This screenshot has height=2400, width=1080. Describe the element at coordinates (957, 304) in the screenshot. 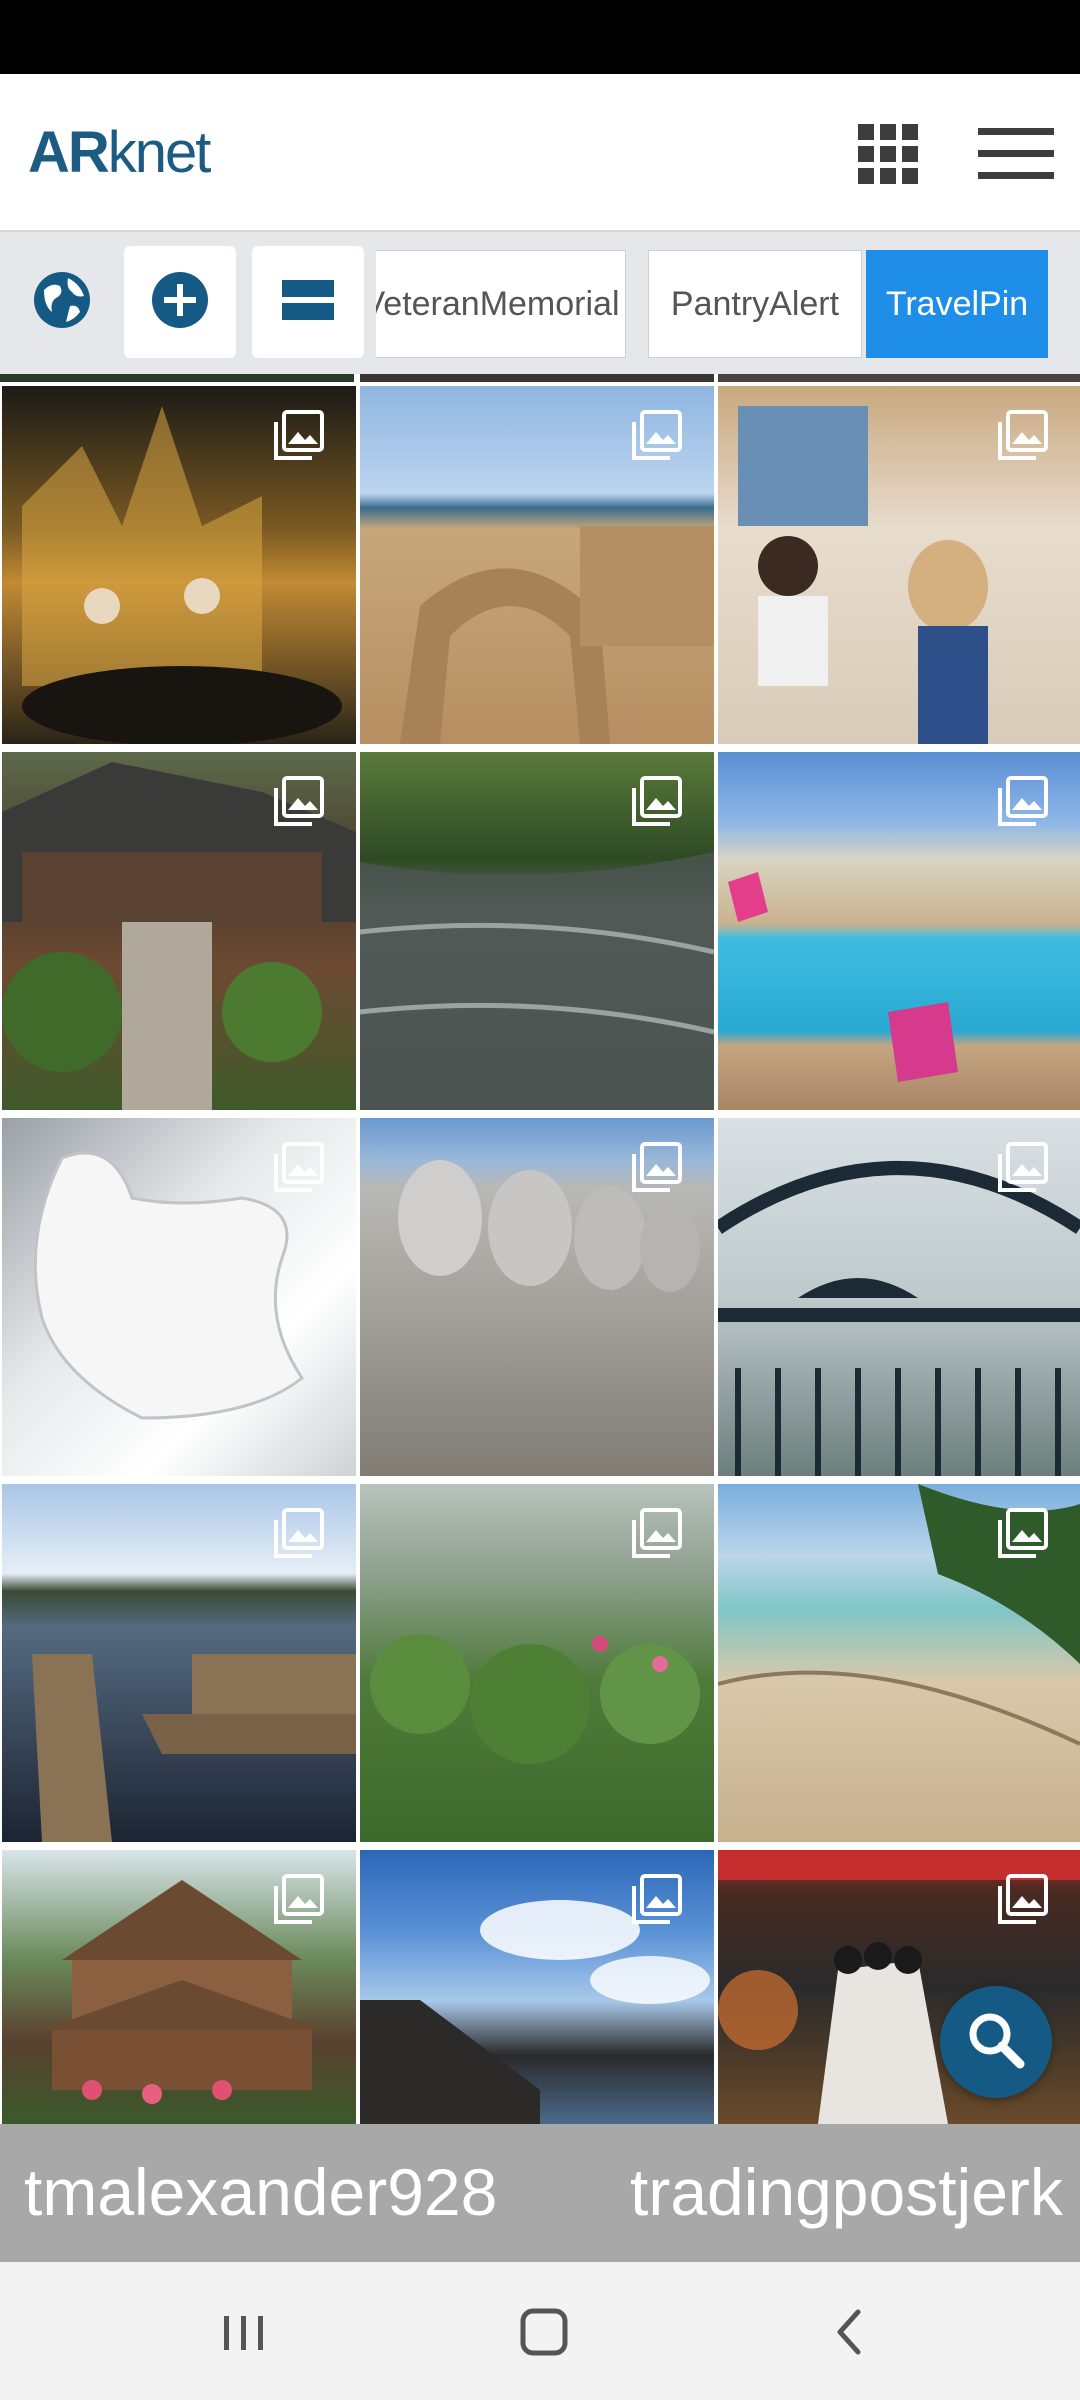

I see `tab-travelpin: TravelPin` at that location.